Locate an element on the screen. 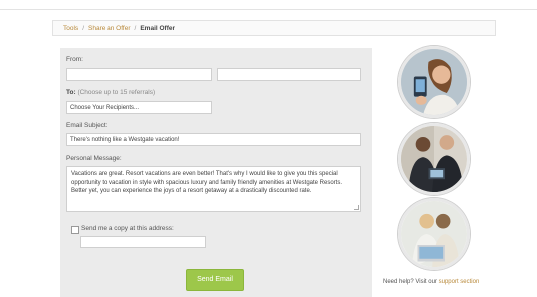  woman-with-phone-photo is located at coordinates (434, 82).